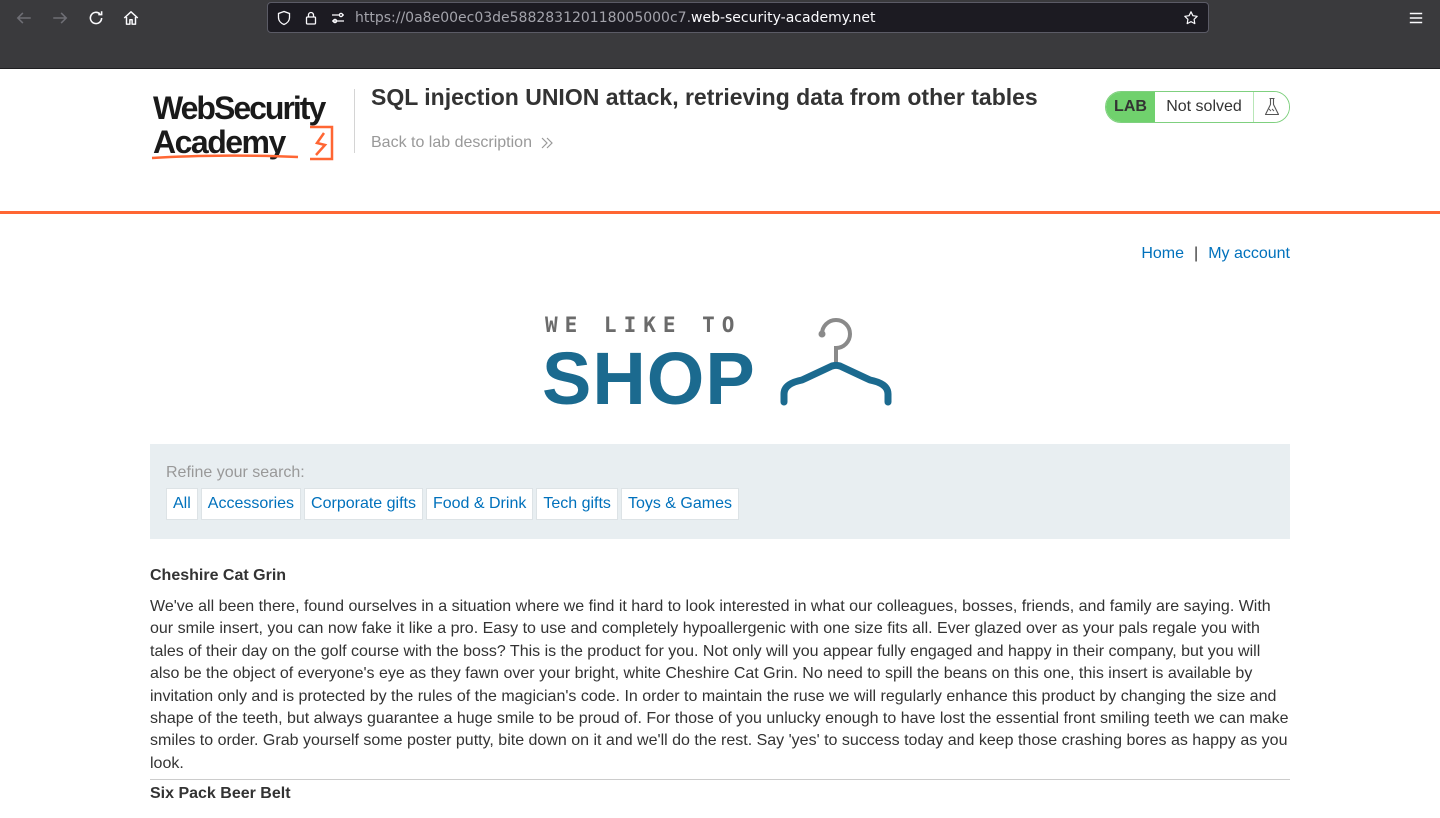 Image resolution: width=1440 pixels, height=818 pixels. I want to click on filter-all: All, so click(182, 504).